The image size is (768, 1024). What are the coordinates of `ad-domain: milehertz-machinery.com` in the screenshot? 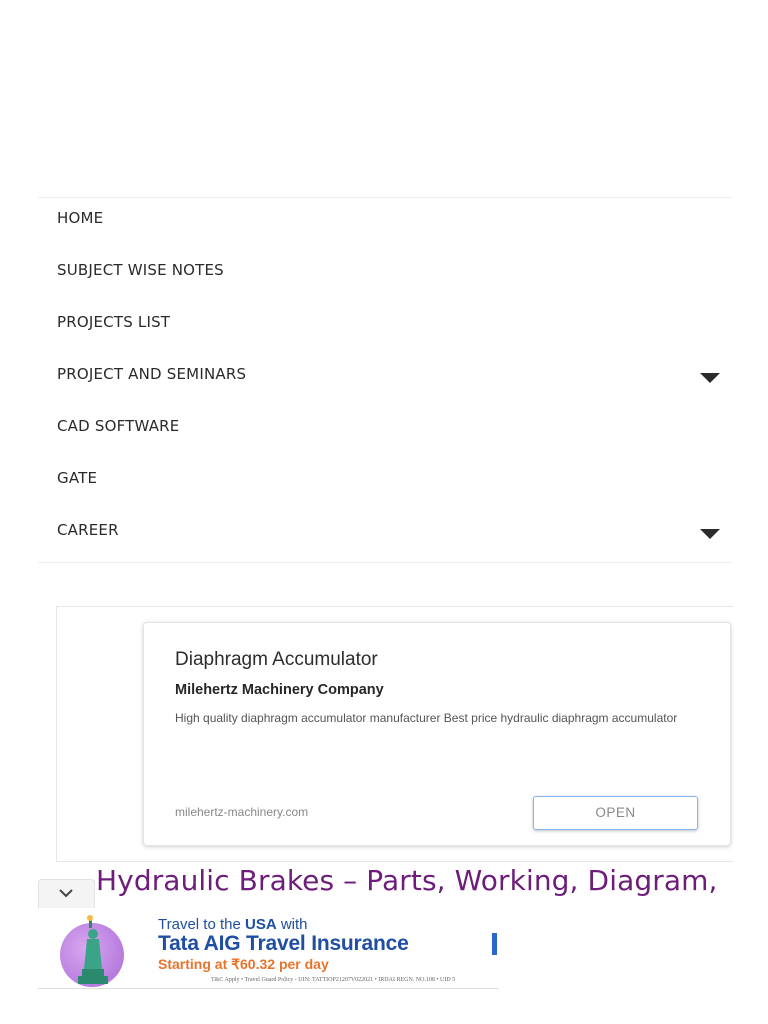 It's located at (242, 812).